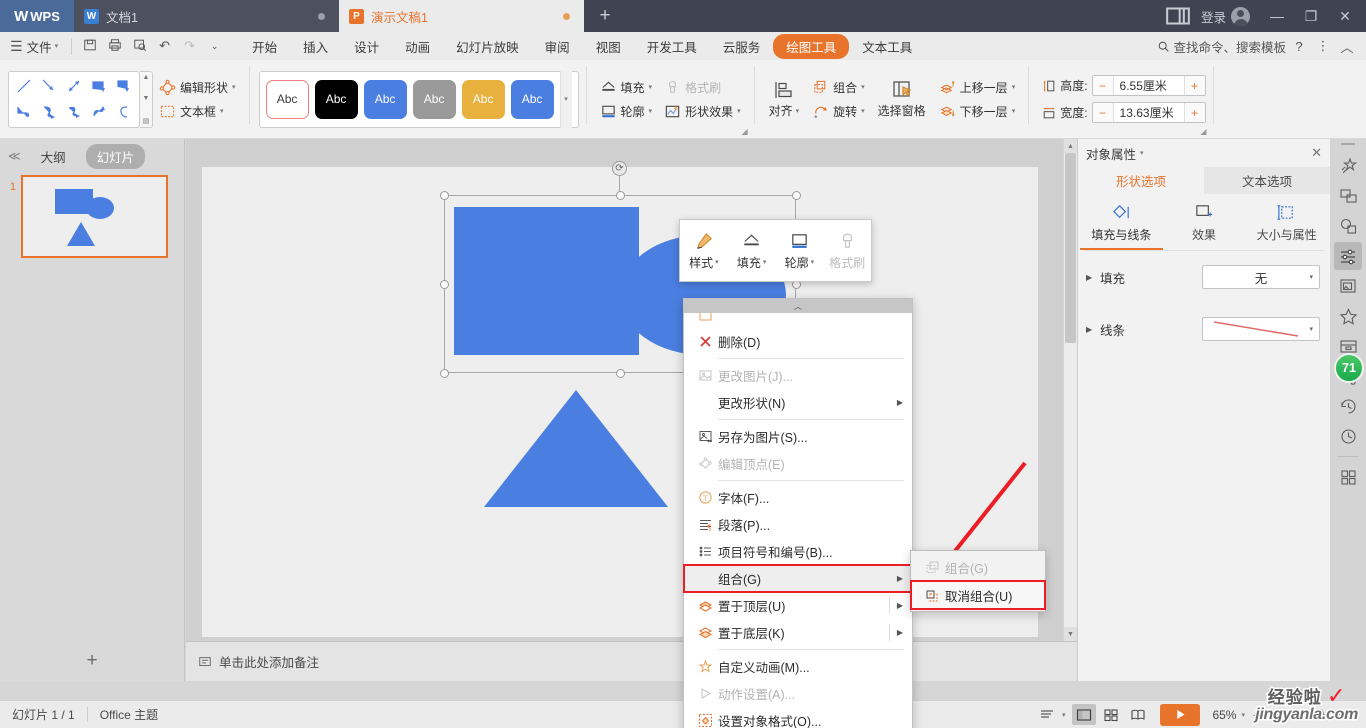  I want to click on menu-item-group: 组合(G) ▶, so click(798, 578).